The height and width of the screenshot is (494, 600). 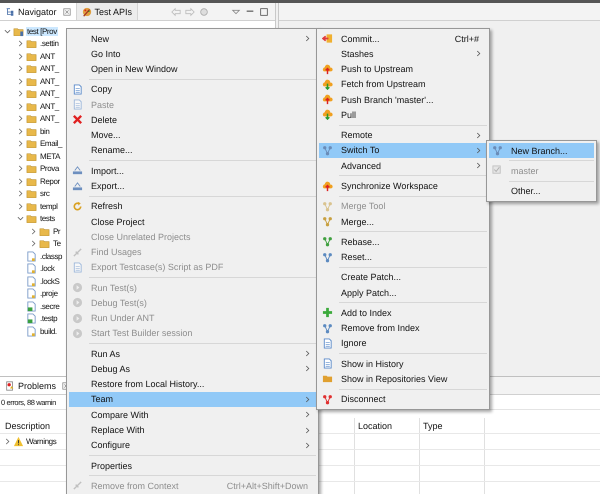 What do you see at coordinates (50, 156) in the screenshot?
I see `tree-item: META` at bounding box center [50, 156].